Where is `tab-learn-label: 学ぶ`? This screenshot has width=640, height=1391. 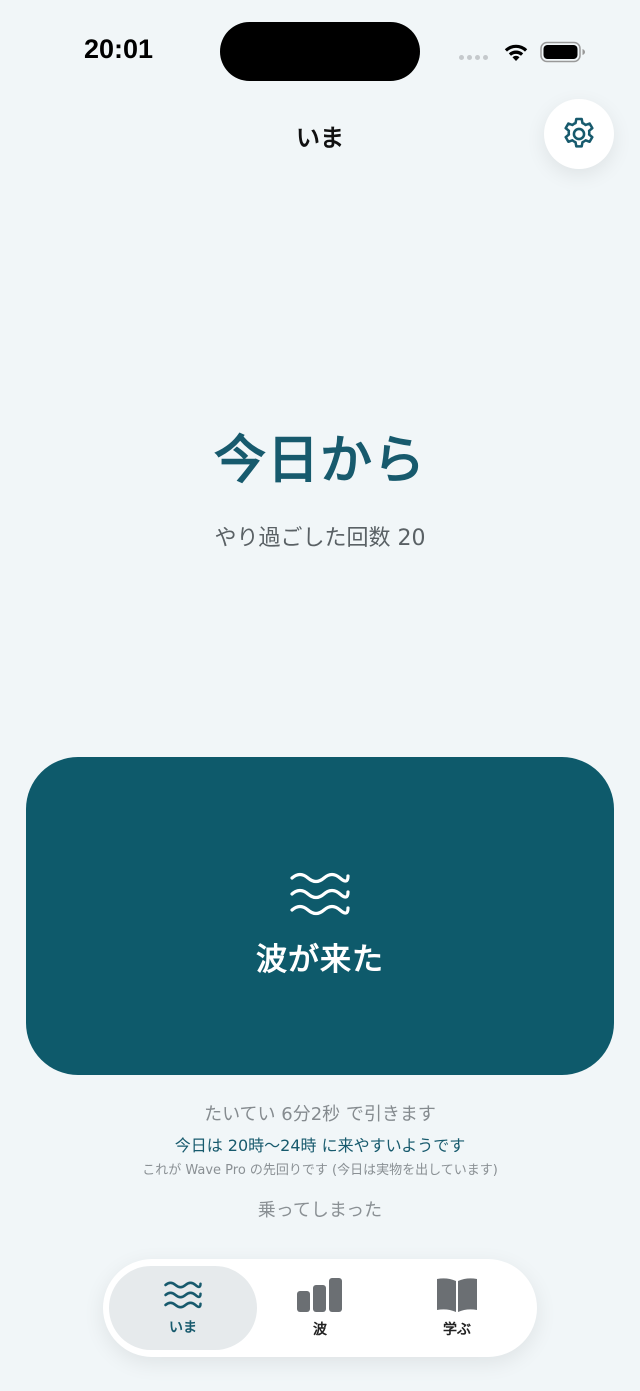
tab-learn-label: 学ぶ is located at coordinates (457, 1330).